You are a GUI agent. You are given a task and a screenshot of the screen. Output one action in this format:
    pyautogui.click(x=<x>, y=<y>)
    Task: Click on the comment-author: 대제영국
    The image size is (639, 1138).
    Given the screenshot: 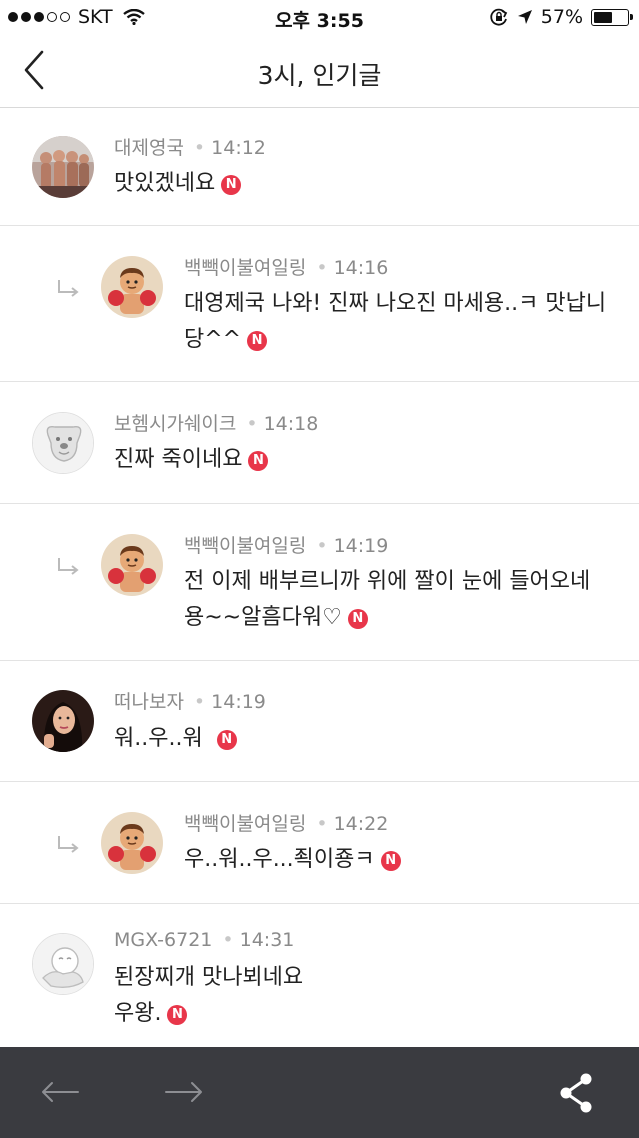 What is the action you would take?
    pyautogui.click(x=149, y=148)
    